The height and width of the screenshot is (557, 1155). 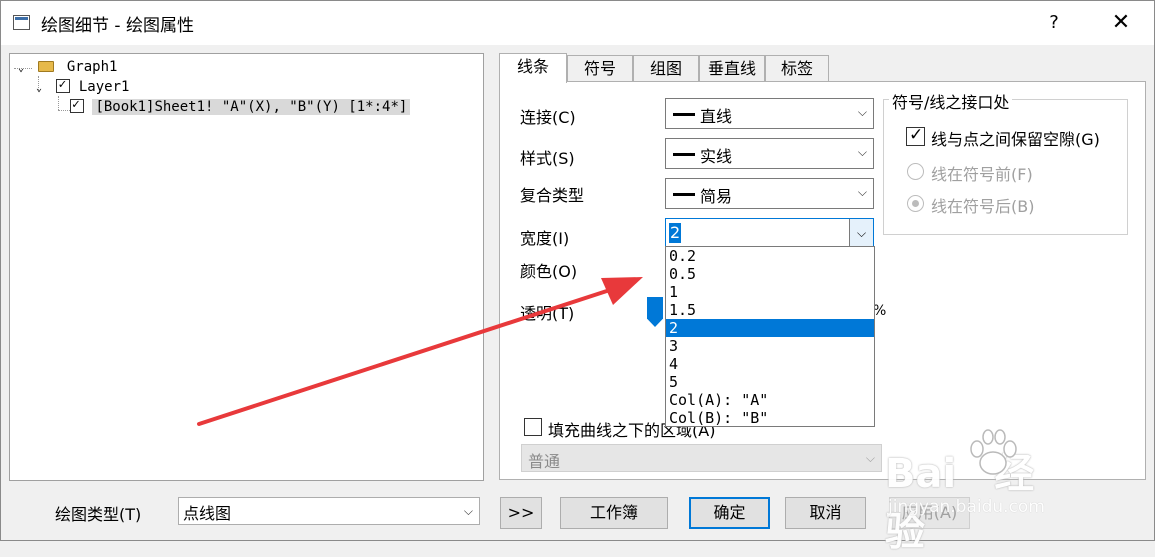 I want to click on plot-type-value: 点线图, so click(x=207, y=513).